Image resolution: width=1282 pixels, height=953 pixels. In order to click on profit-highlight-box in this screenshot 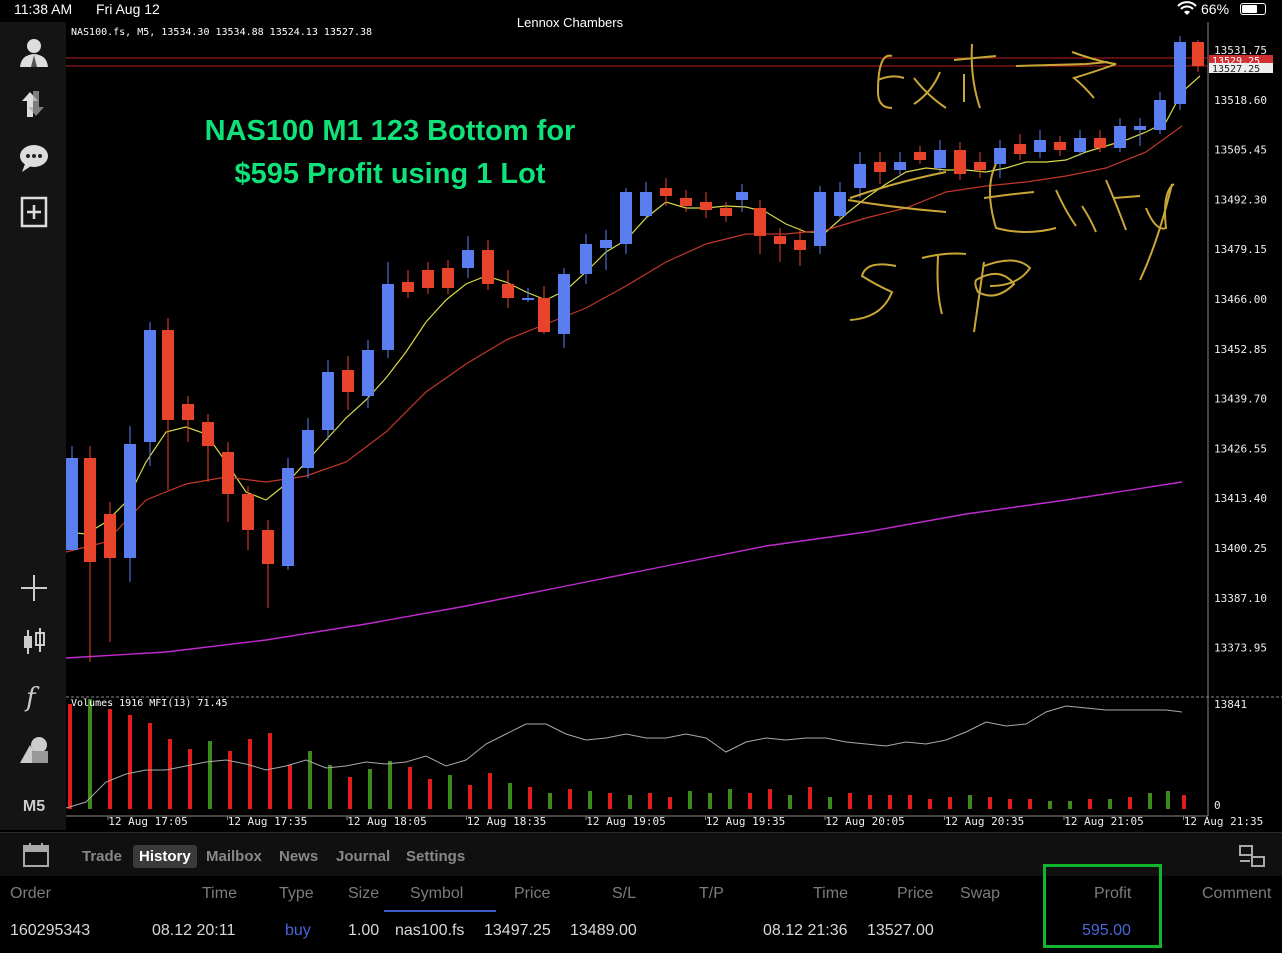, I will do `click(1102, 906)`.